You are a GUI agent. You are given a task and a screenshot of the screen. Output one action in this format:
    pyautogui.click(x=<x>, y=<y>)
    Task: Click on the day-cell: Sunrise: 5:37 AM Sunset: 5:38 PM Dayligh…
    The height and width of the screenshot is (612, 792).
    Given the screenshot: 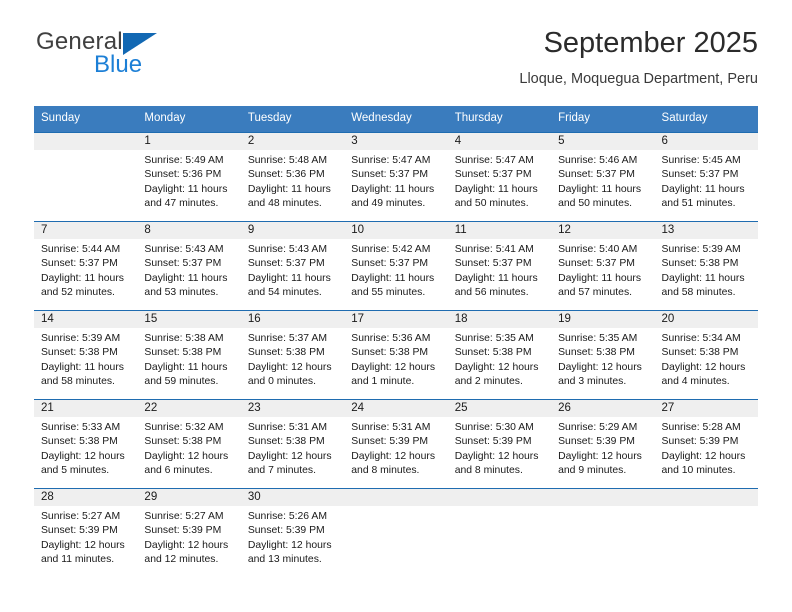 What is the action you would take?
    pyautogui.click(x=292, y=363)
    